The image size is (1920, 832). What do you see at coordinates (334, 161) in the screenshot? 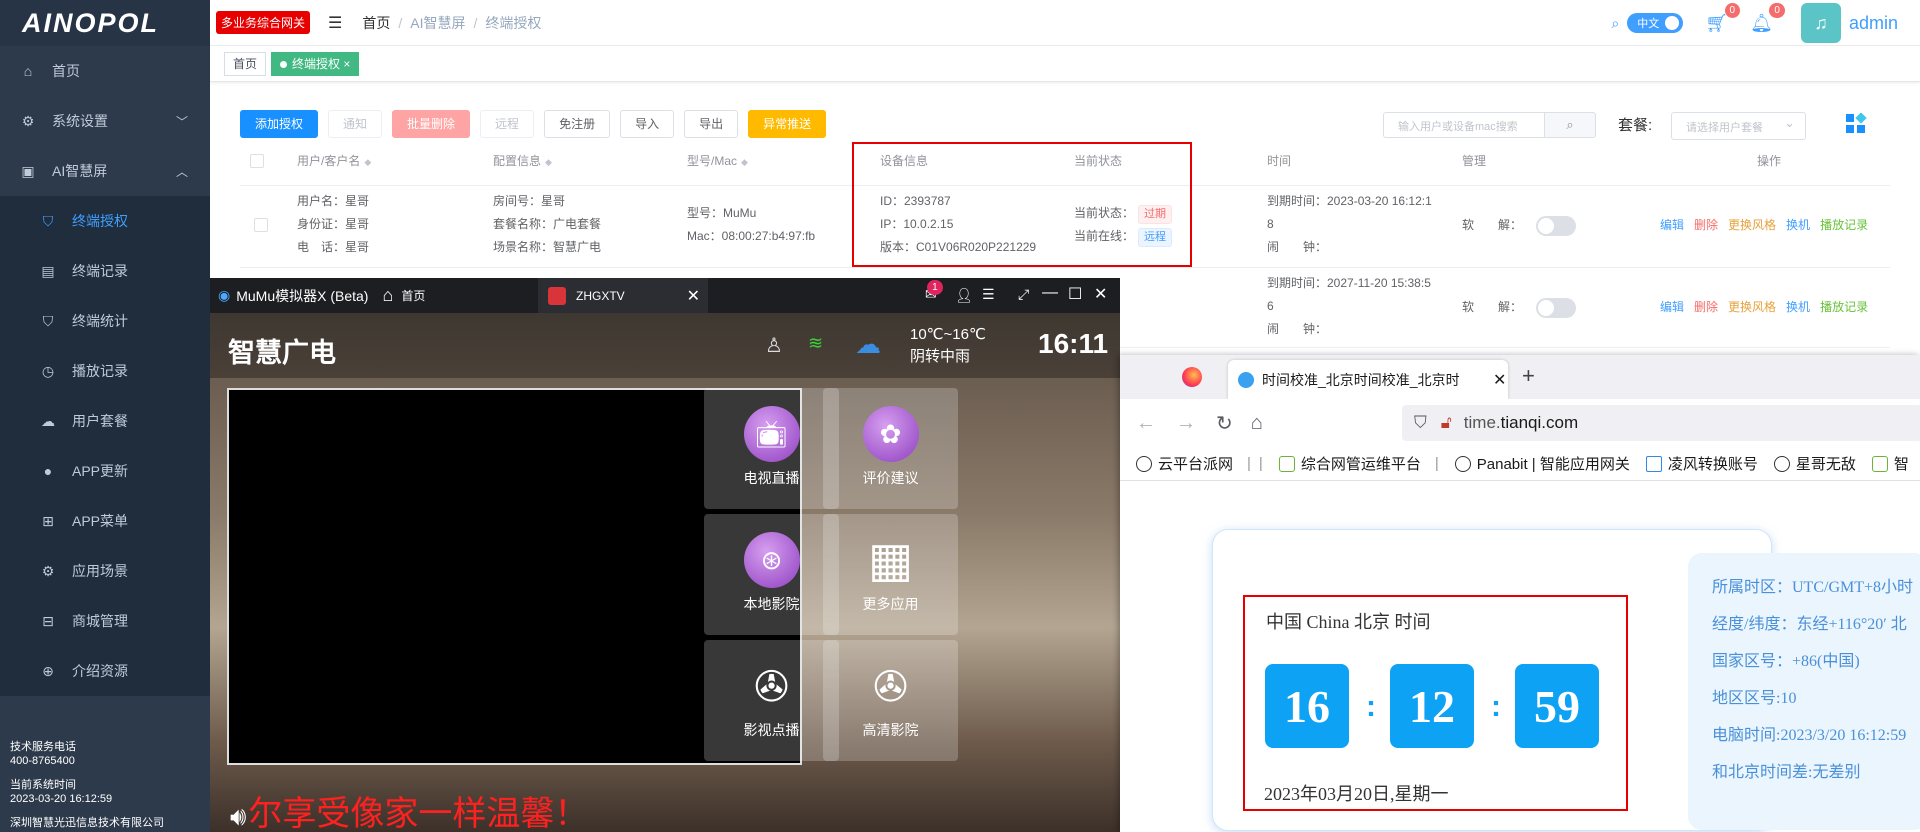
I see `th-user: 用户/客户名 ◆` at bounding box center [334, 161].